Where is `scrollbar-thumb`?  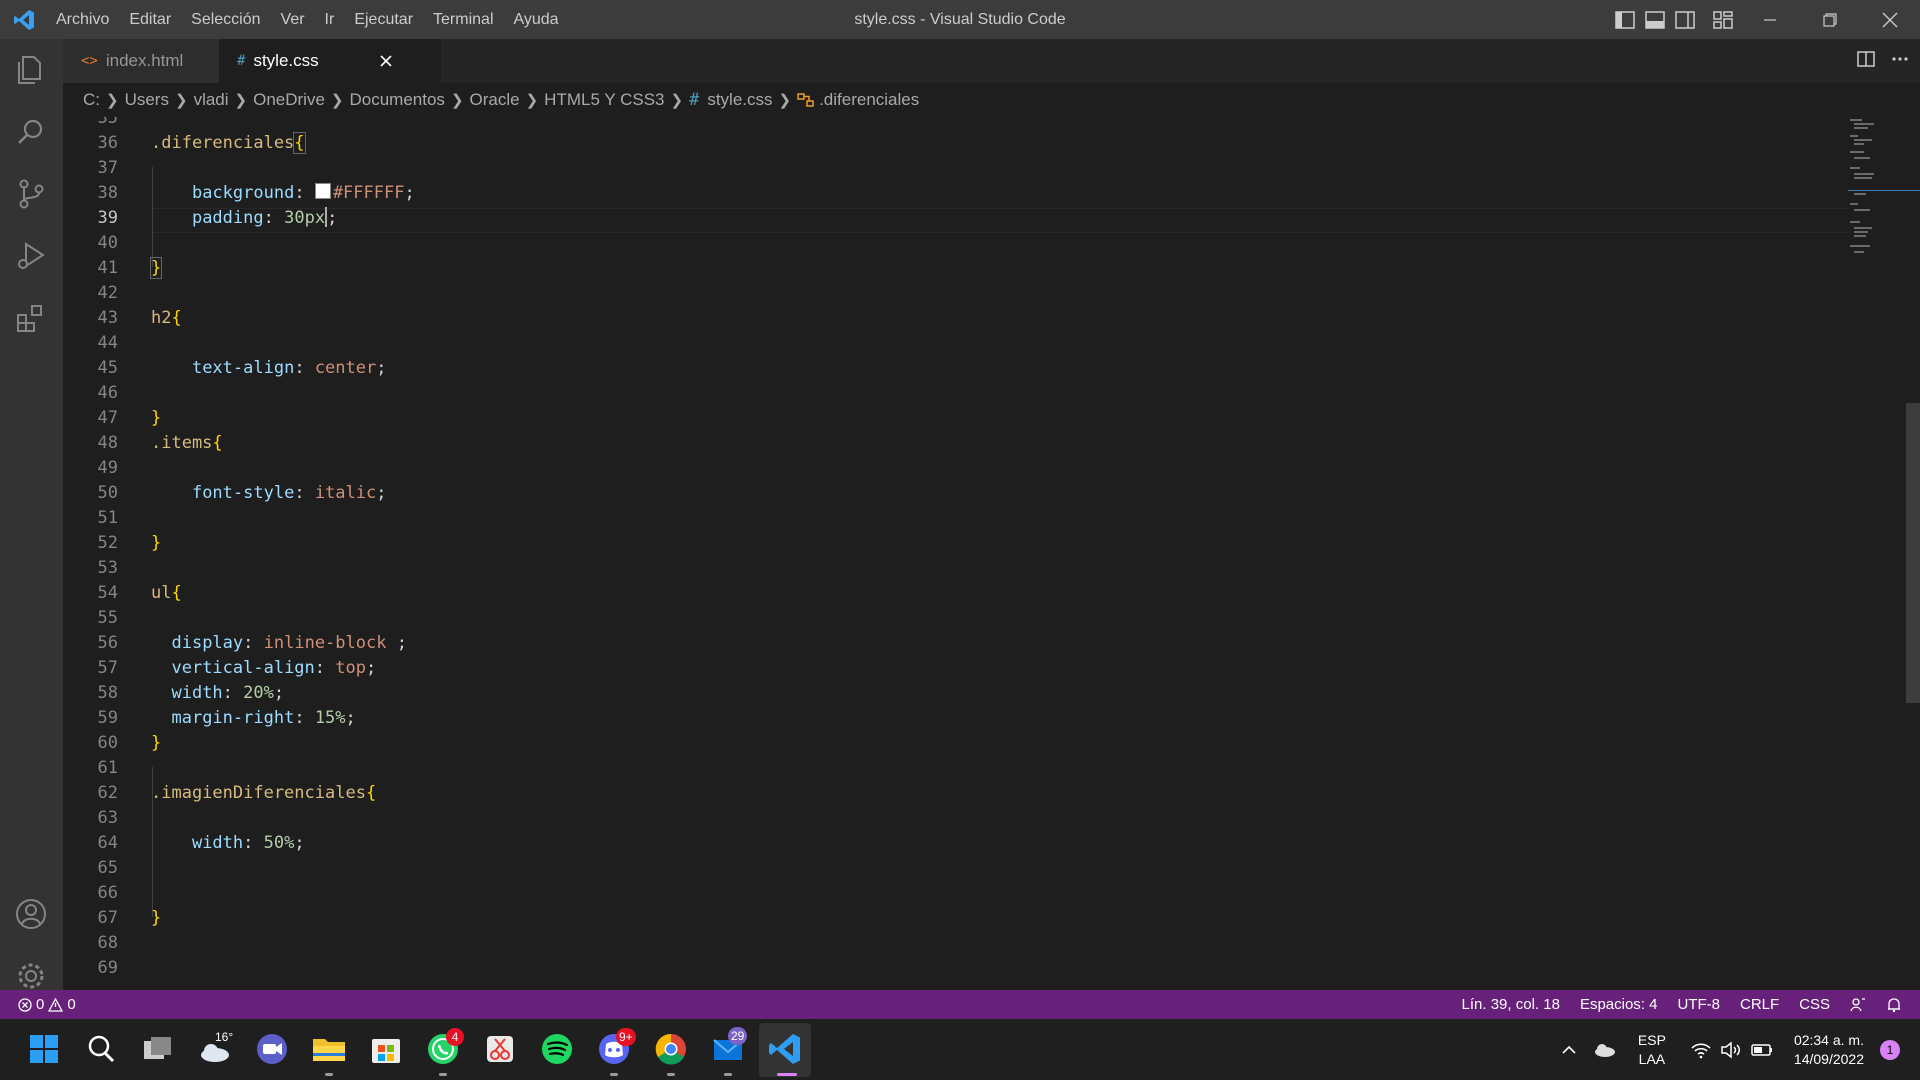 scrollbar-thumb is located at coordinates (1913, 553).